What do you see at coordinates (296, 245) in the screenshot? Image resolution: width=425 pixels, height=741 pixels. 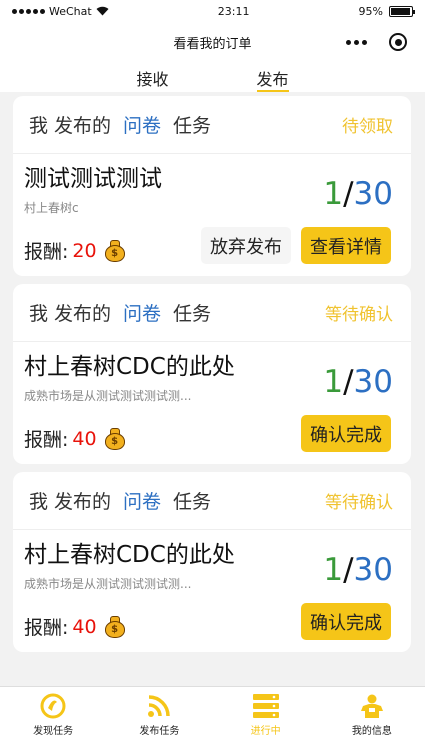 I see `card-actions: 放弃发布 查看详情` at bounding box center [296, 245].